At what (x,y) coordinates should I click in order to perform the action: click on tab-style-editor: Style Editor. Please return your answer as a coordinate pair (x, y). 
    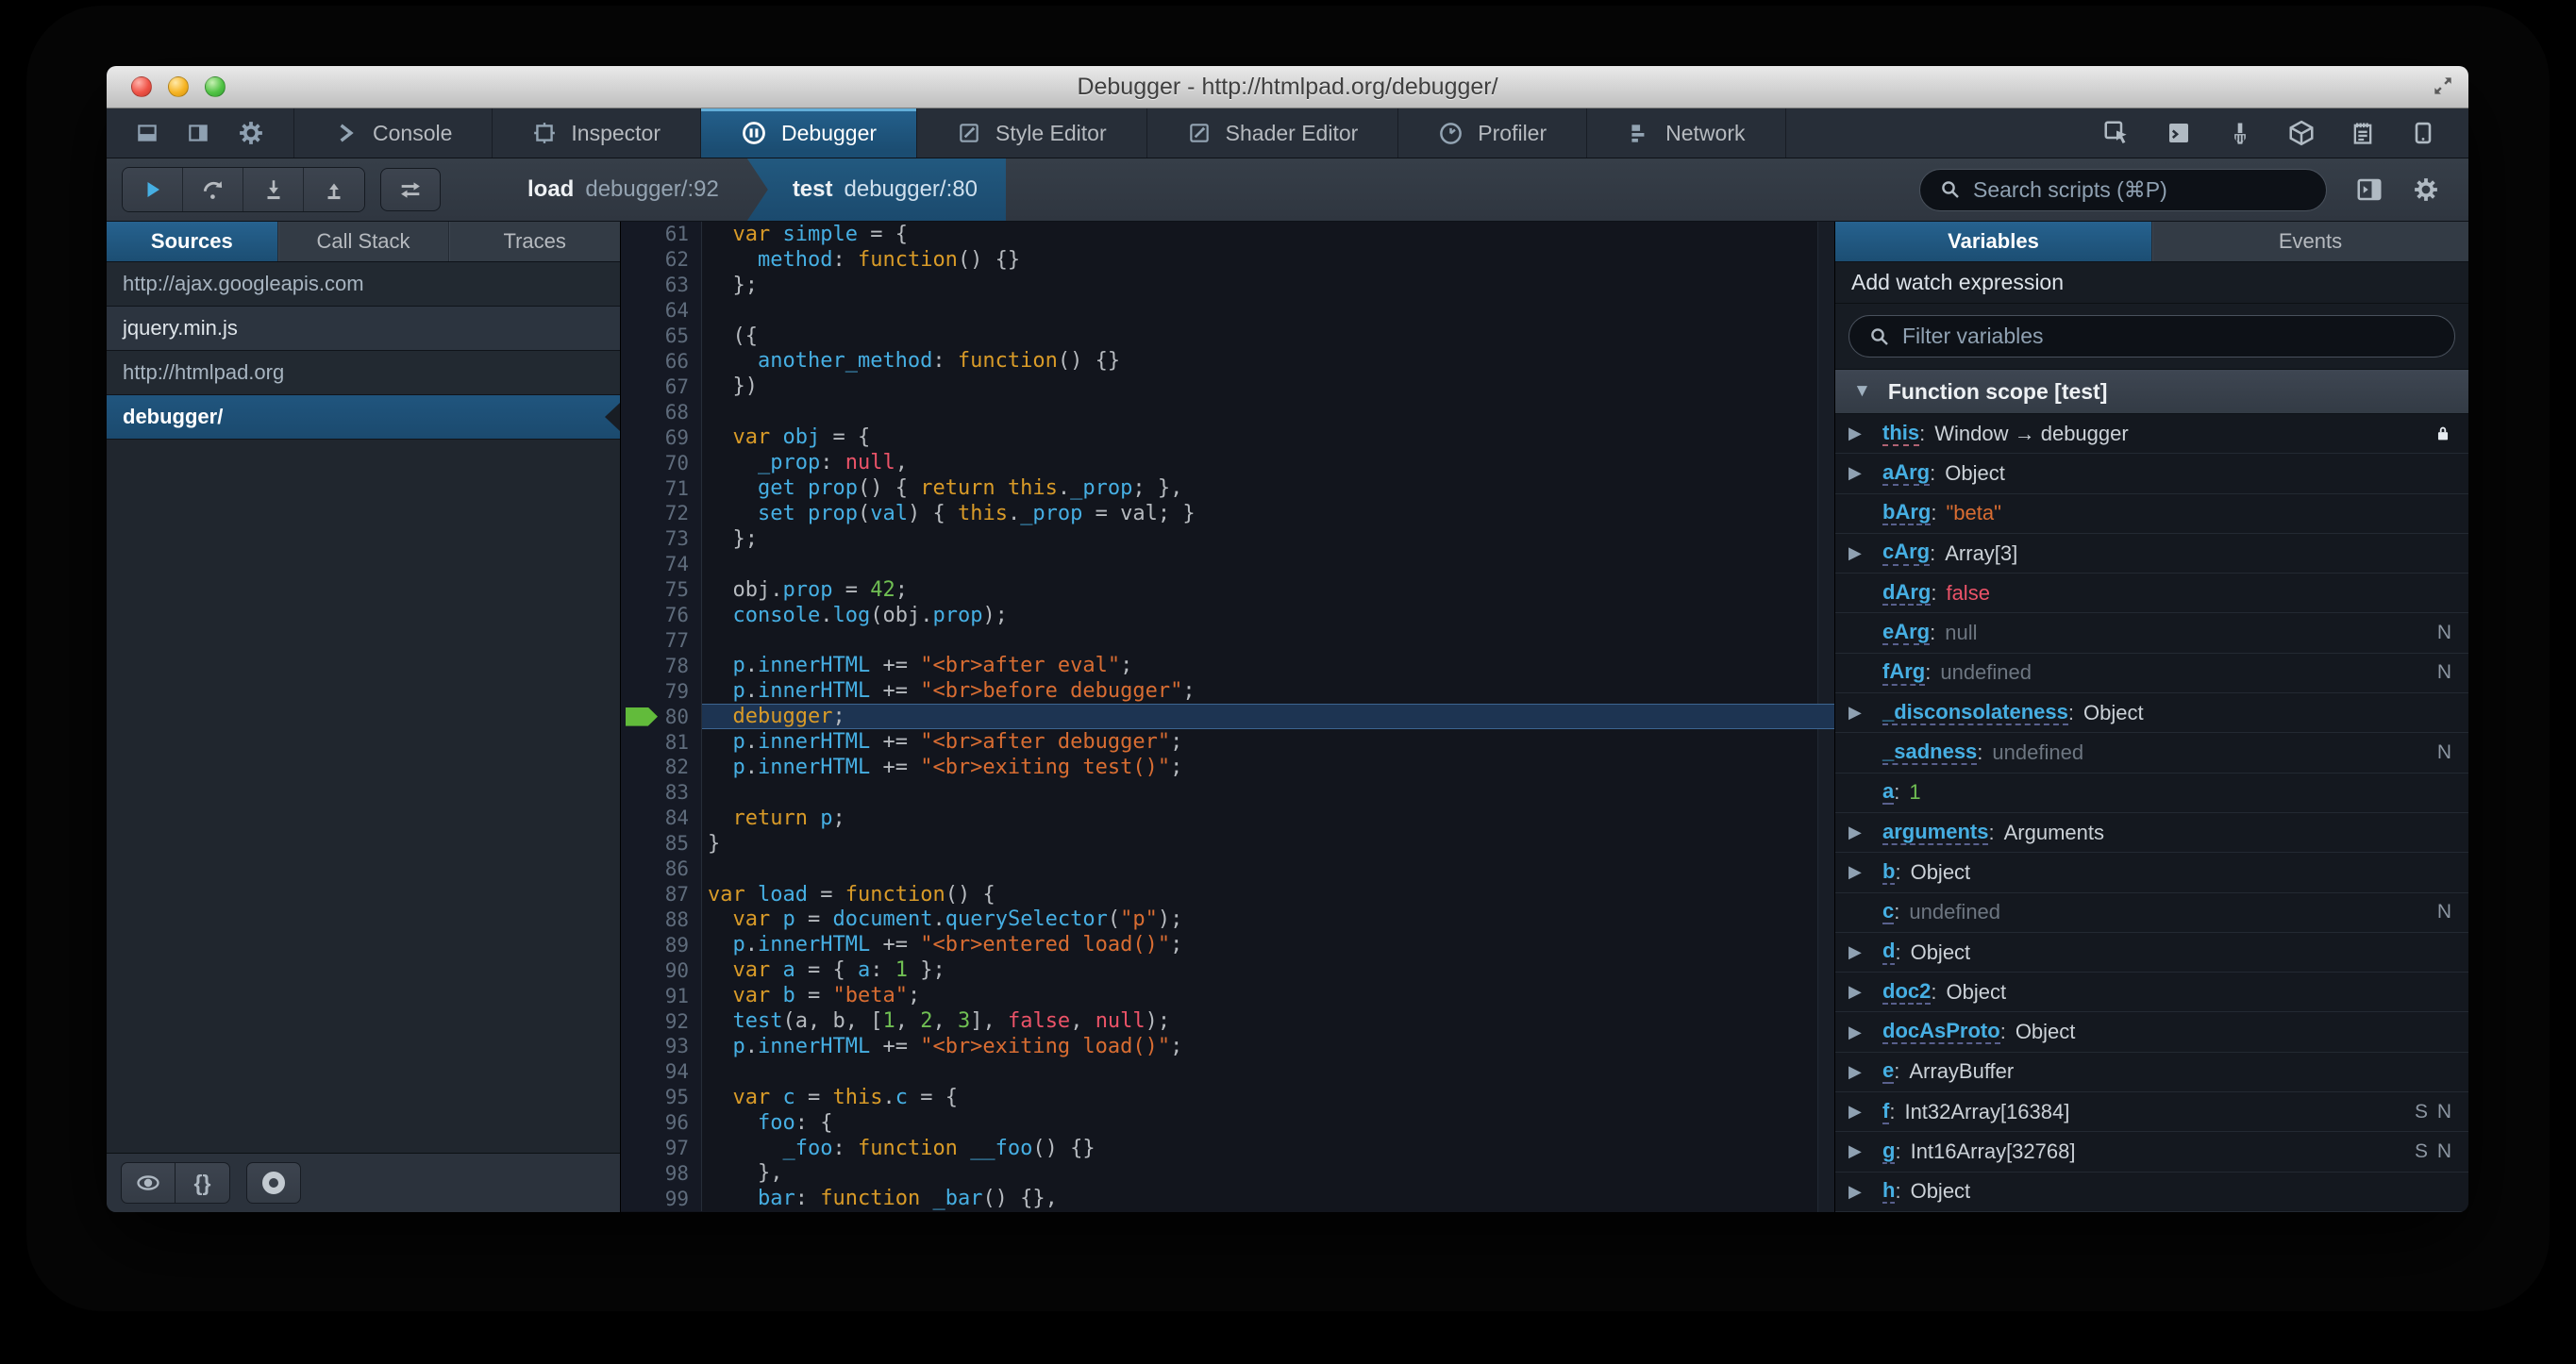
    Looking at the image, I should click on (1032, 133).